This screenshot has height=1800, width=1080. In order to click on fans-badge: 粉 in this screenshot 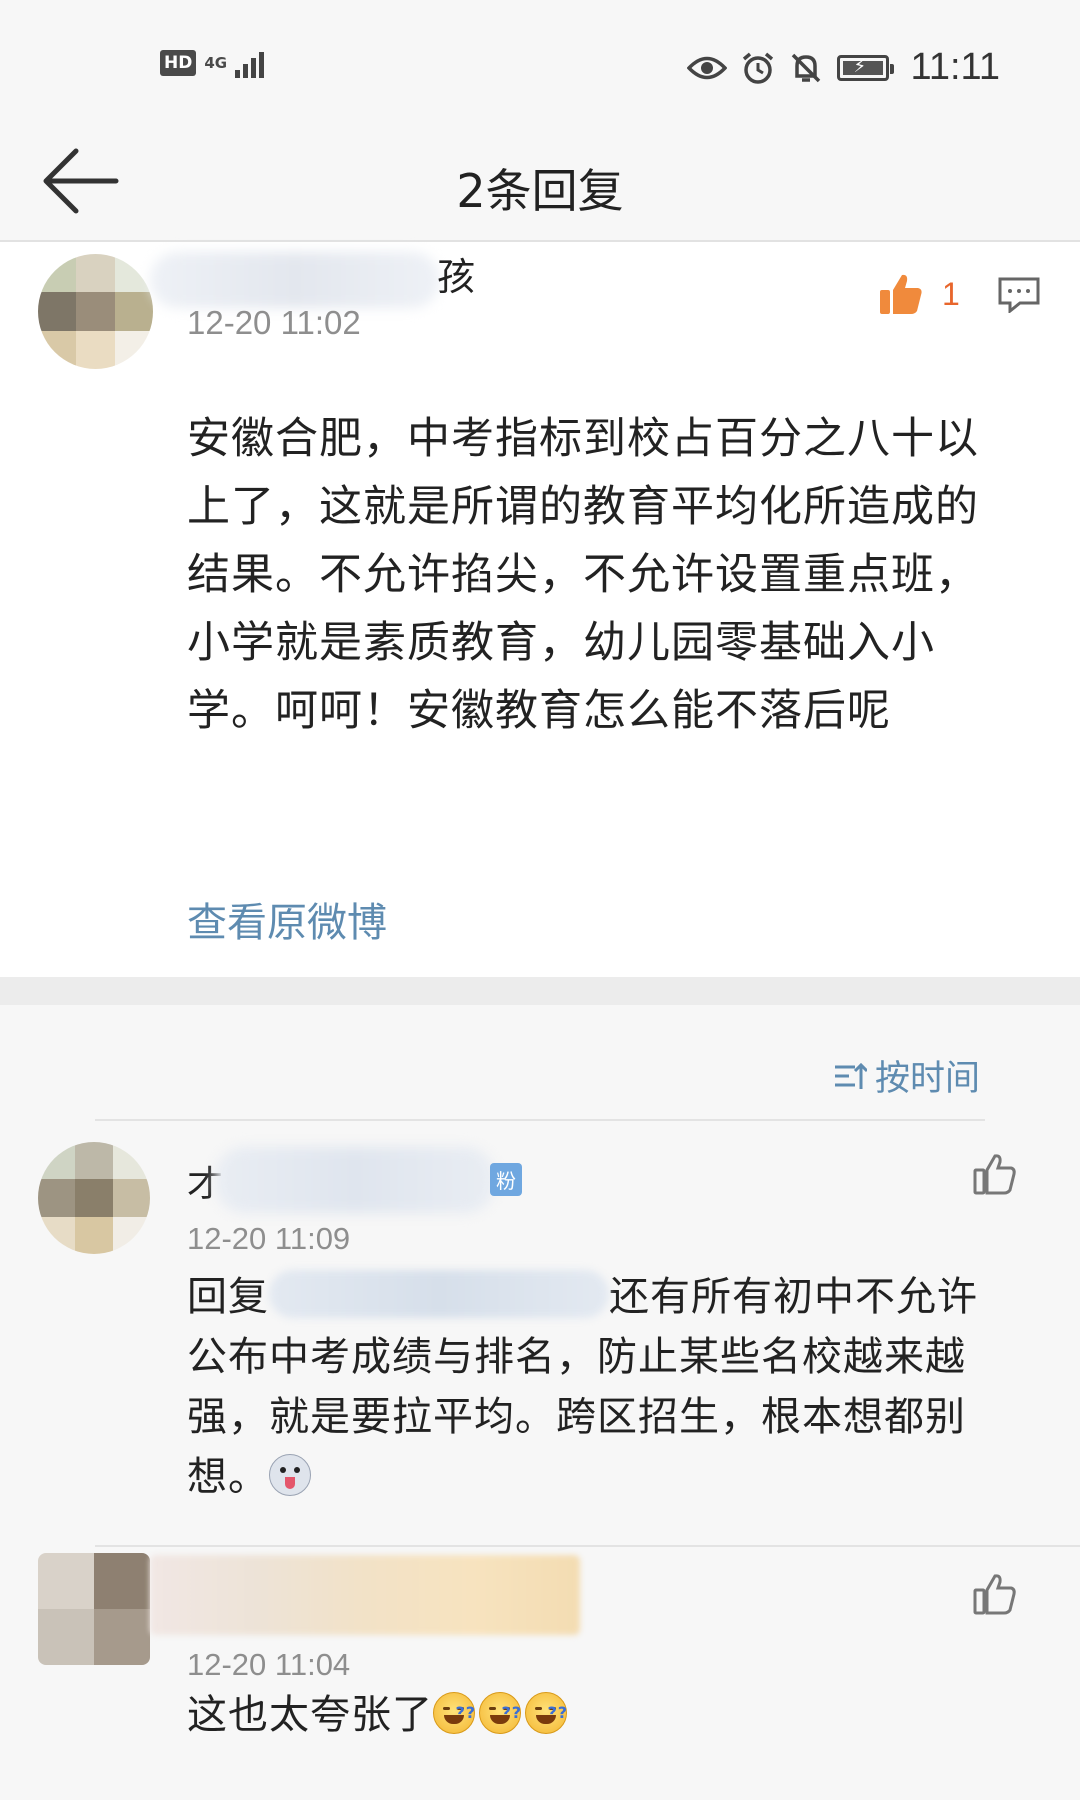, I will do `click(506, 1179)`.